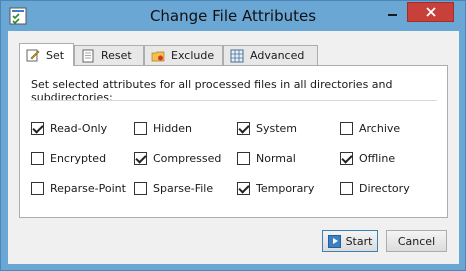 The image size is (466, 271). I want to click on divider, so click(234, 100).